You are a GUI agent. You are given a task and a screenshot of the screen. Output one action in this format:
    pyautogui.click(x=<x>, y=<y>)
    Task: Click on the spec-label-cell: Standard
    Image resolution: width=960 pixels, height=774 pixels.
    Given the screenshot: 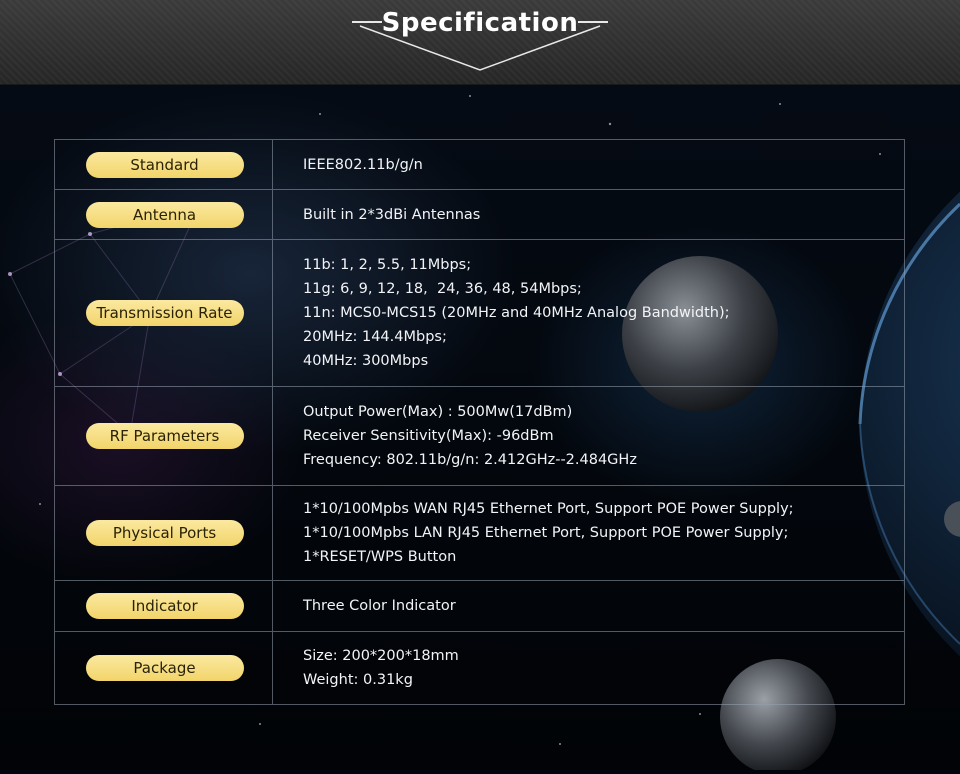 What is the action you would take?
    pyautogui.click(x=164, y=164)
    